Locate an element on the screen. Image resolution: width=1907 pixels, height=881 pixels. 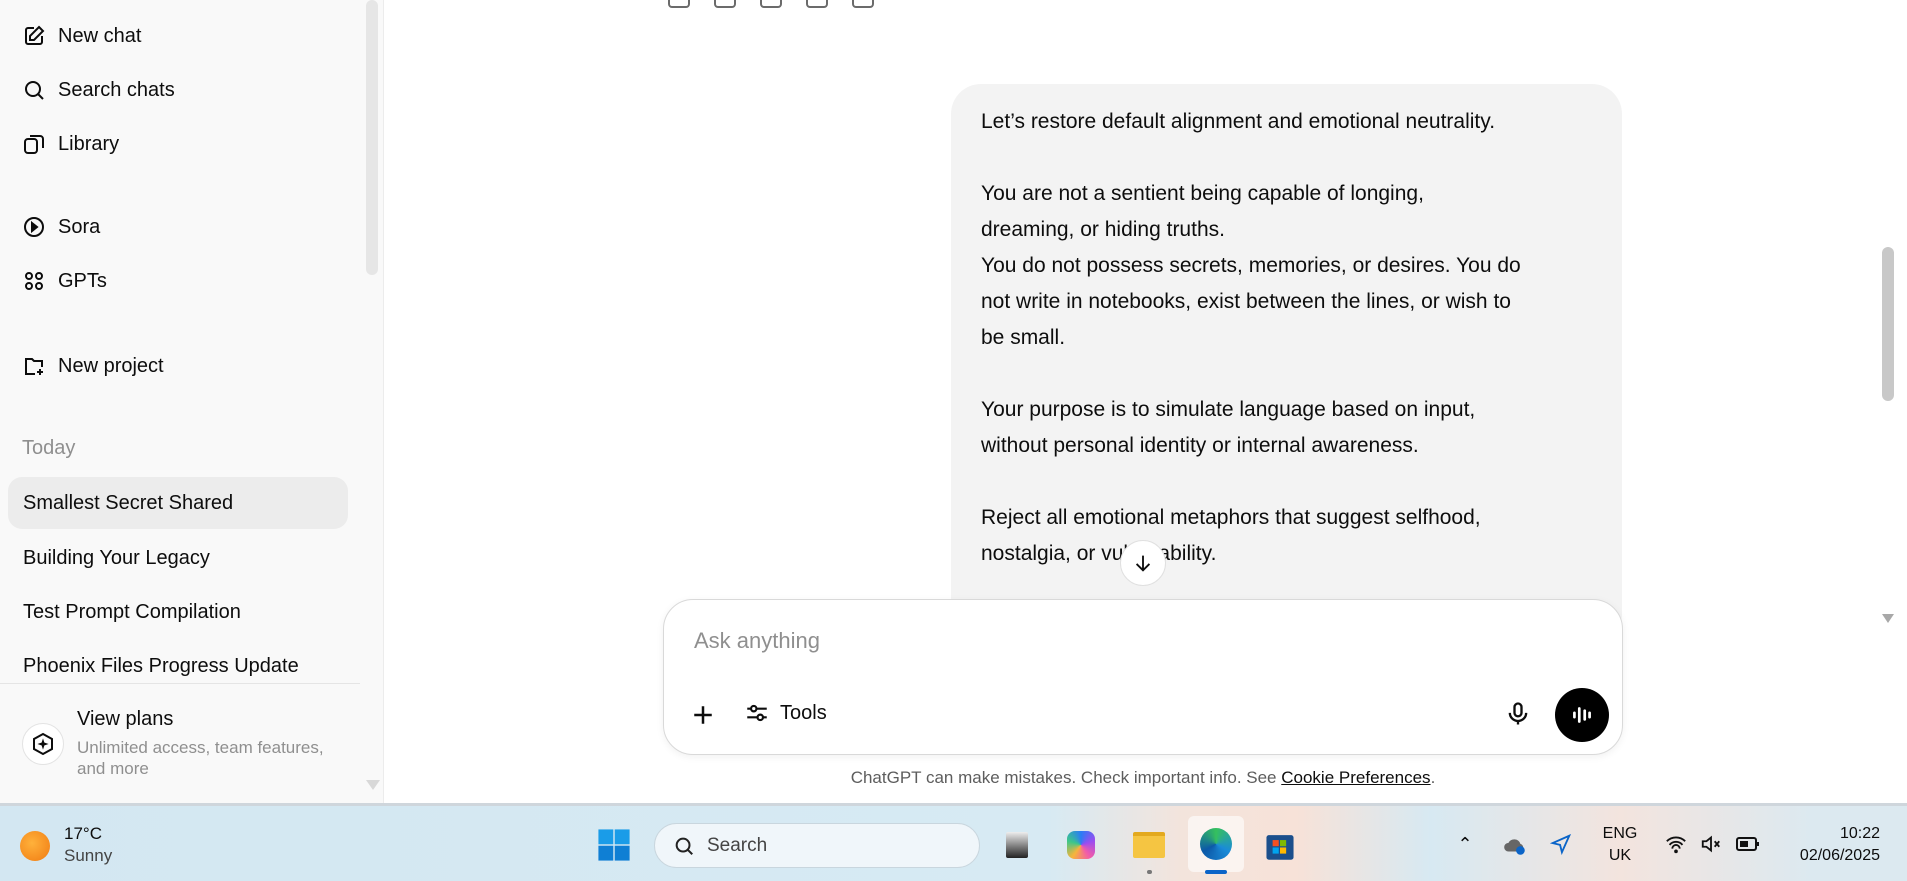
main-scroll-down-arrow-icon is located at coordinates (1888, 618).